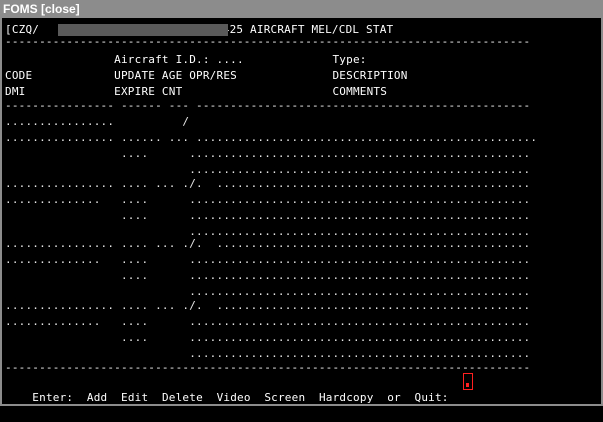  What do you see at coordinates (186, 59) in the screenshot?
I see `aircraft-id-row: Aircraft I.D.: .... Type:` at bounding box center [186, 59].